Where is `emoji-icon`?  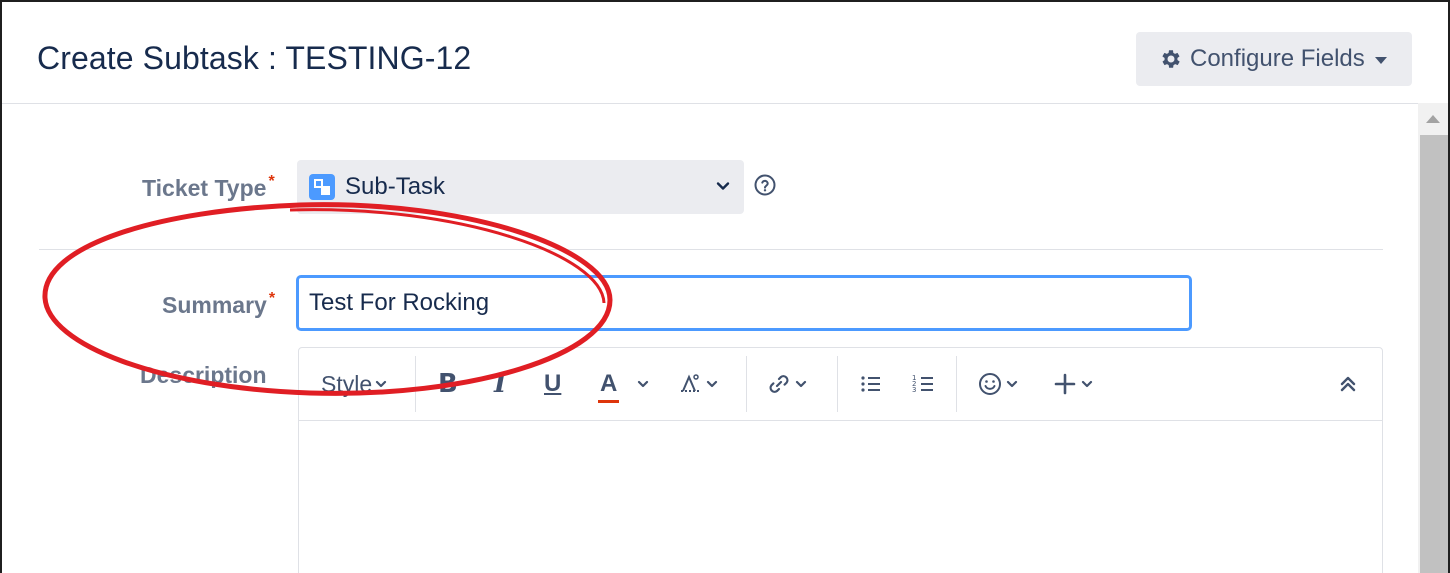 emoji-icon is located at coordinates (990, 384).